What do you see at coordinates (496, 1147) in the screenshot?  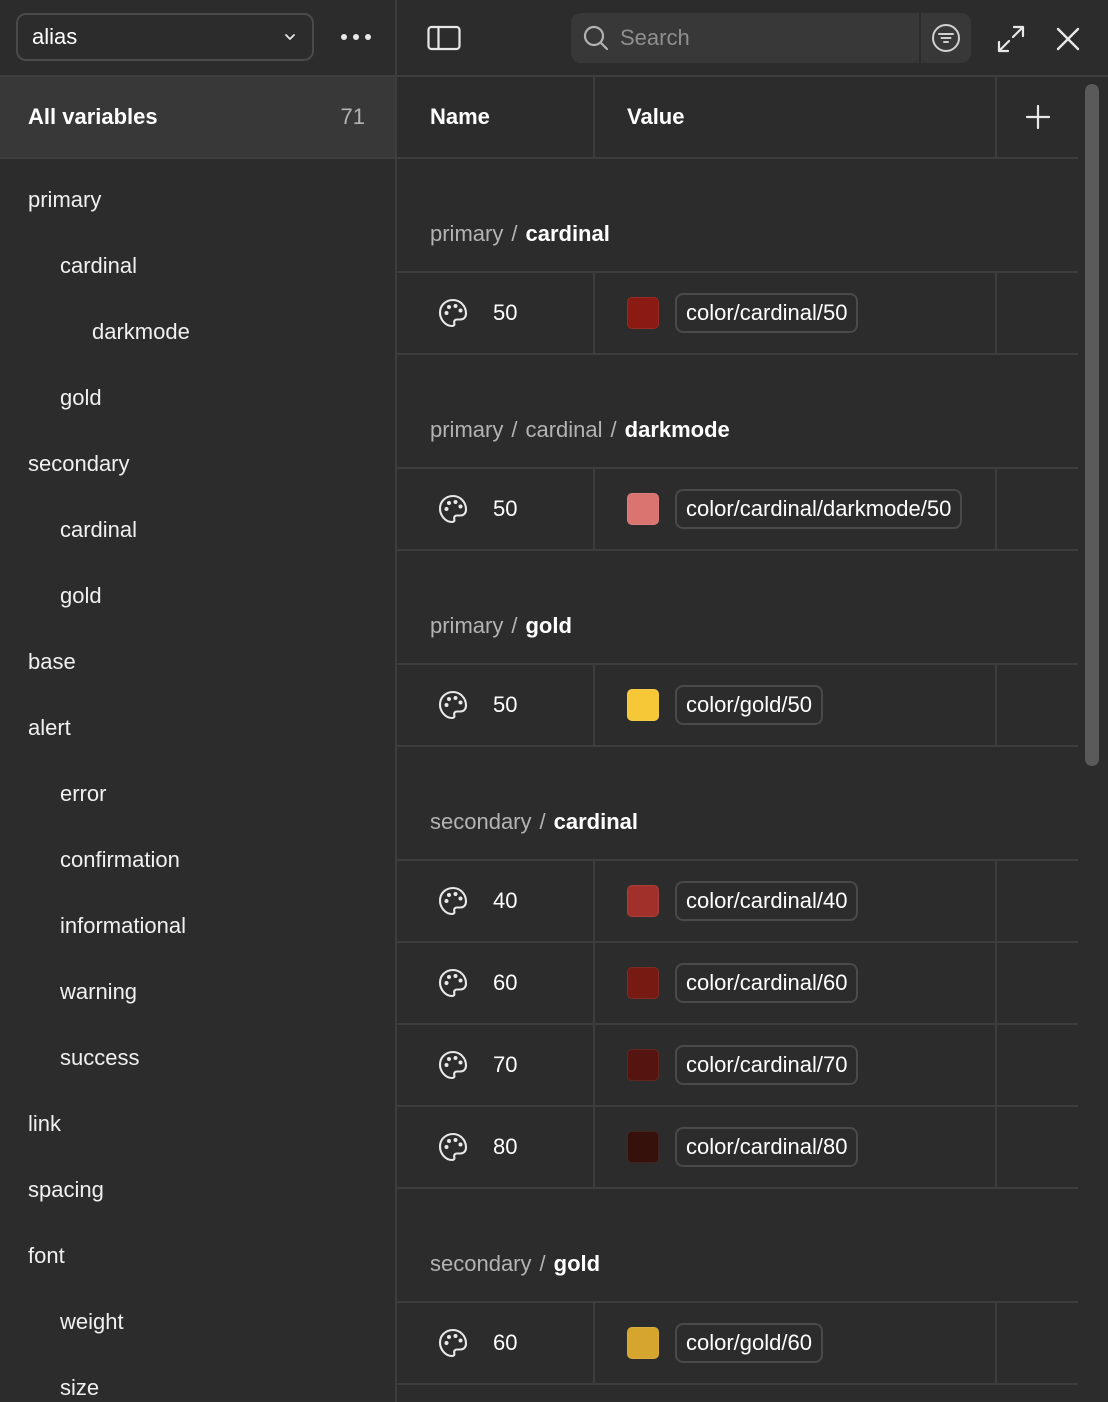 I see `variable-name-cell: 80` at bounding box center [496, 1147].